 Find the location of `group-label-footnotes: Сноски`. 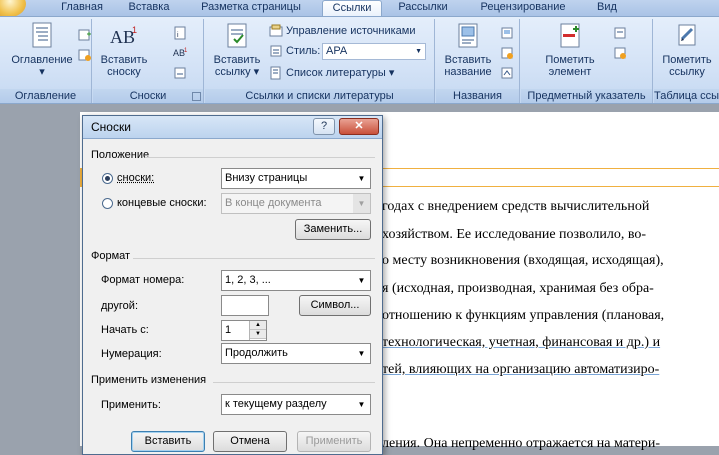

group-label-footnotes: Сноски is located at coordinates (148, 96).